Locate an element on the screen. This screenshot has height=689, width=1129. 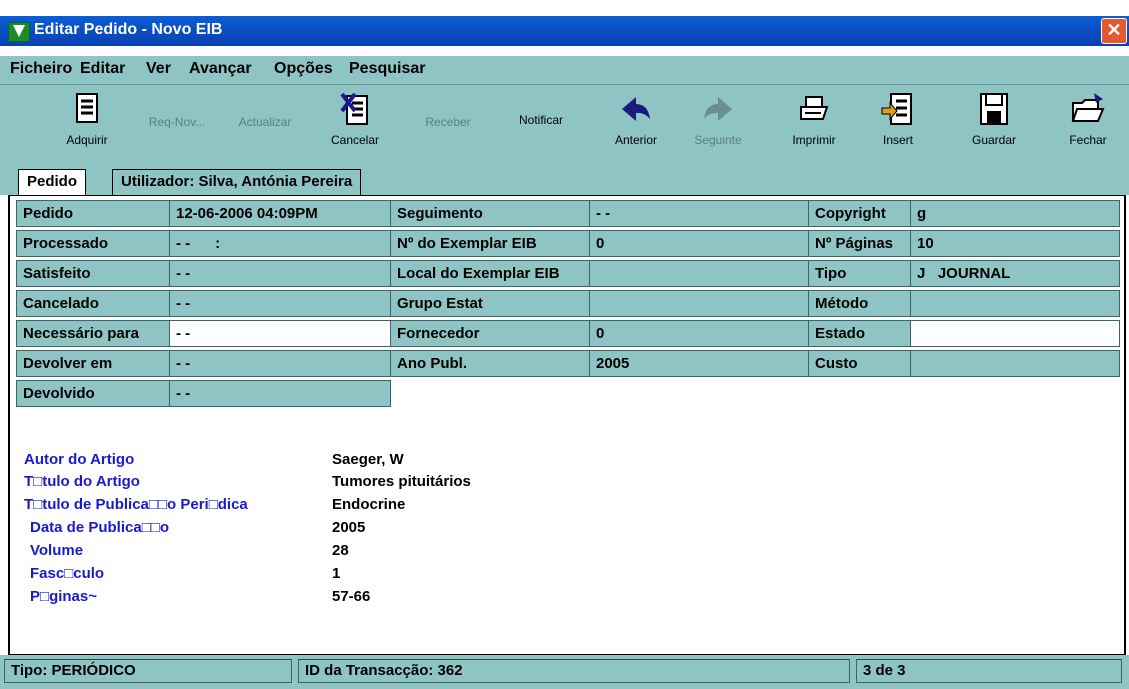
n-paginas-label: Nº Páginas is located at coordinates (859, 243).